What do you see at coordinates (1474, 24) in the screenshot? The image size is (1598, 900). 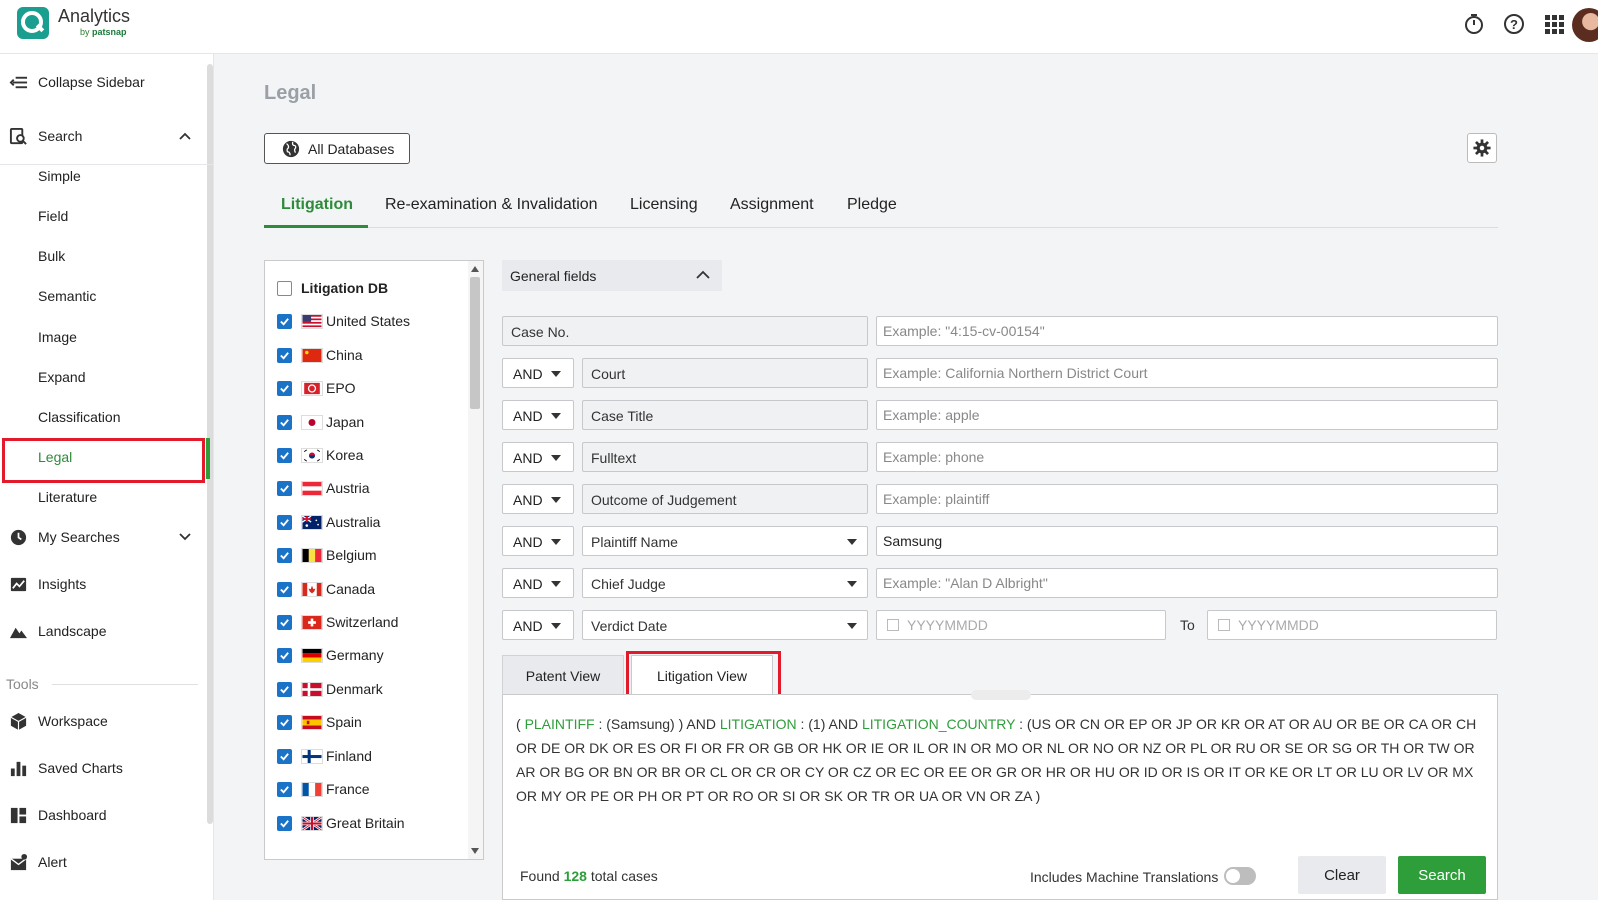 I see `timer-icon` at bounding box center [1474, 24].